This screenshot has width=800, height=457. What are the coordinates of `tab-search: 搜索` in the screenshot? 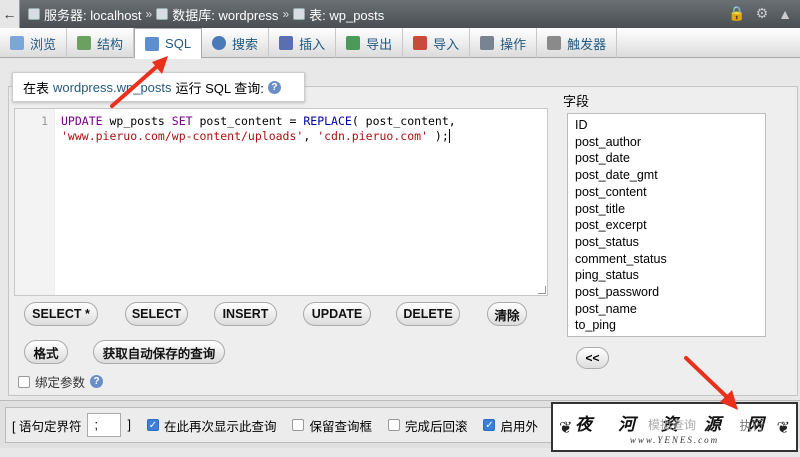 It's located at (236, 43).